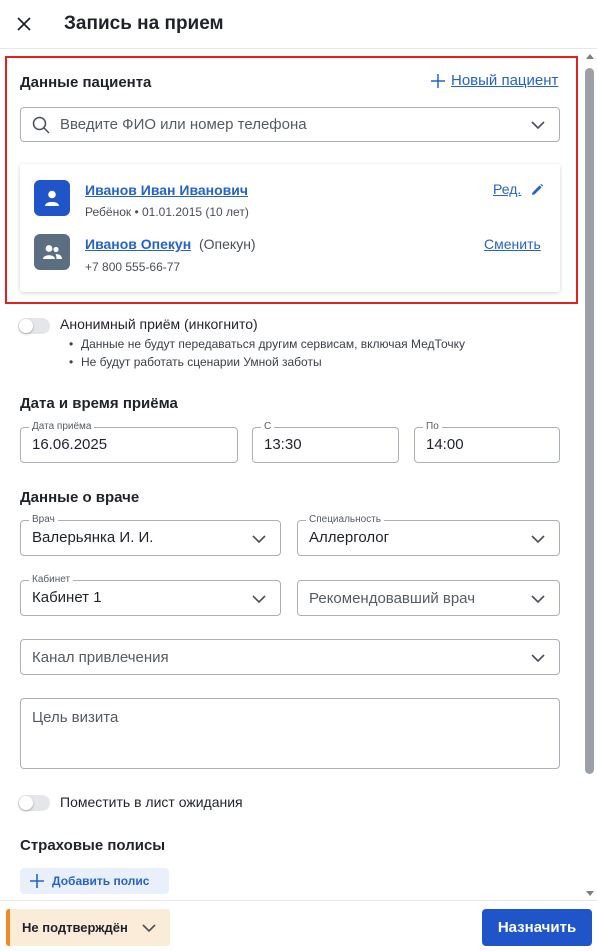 This screenshot has height=951, width=597. I want to click on insurance-section-title: Страховые полисы, so click(93, 845).